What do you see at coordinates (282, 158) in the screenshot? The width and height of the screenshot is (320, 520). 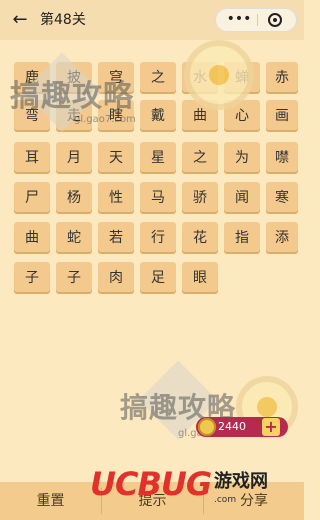 I see `char-tile: 噤` at bounding box center [282, 158].